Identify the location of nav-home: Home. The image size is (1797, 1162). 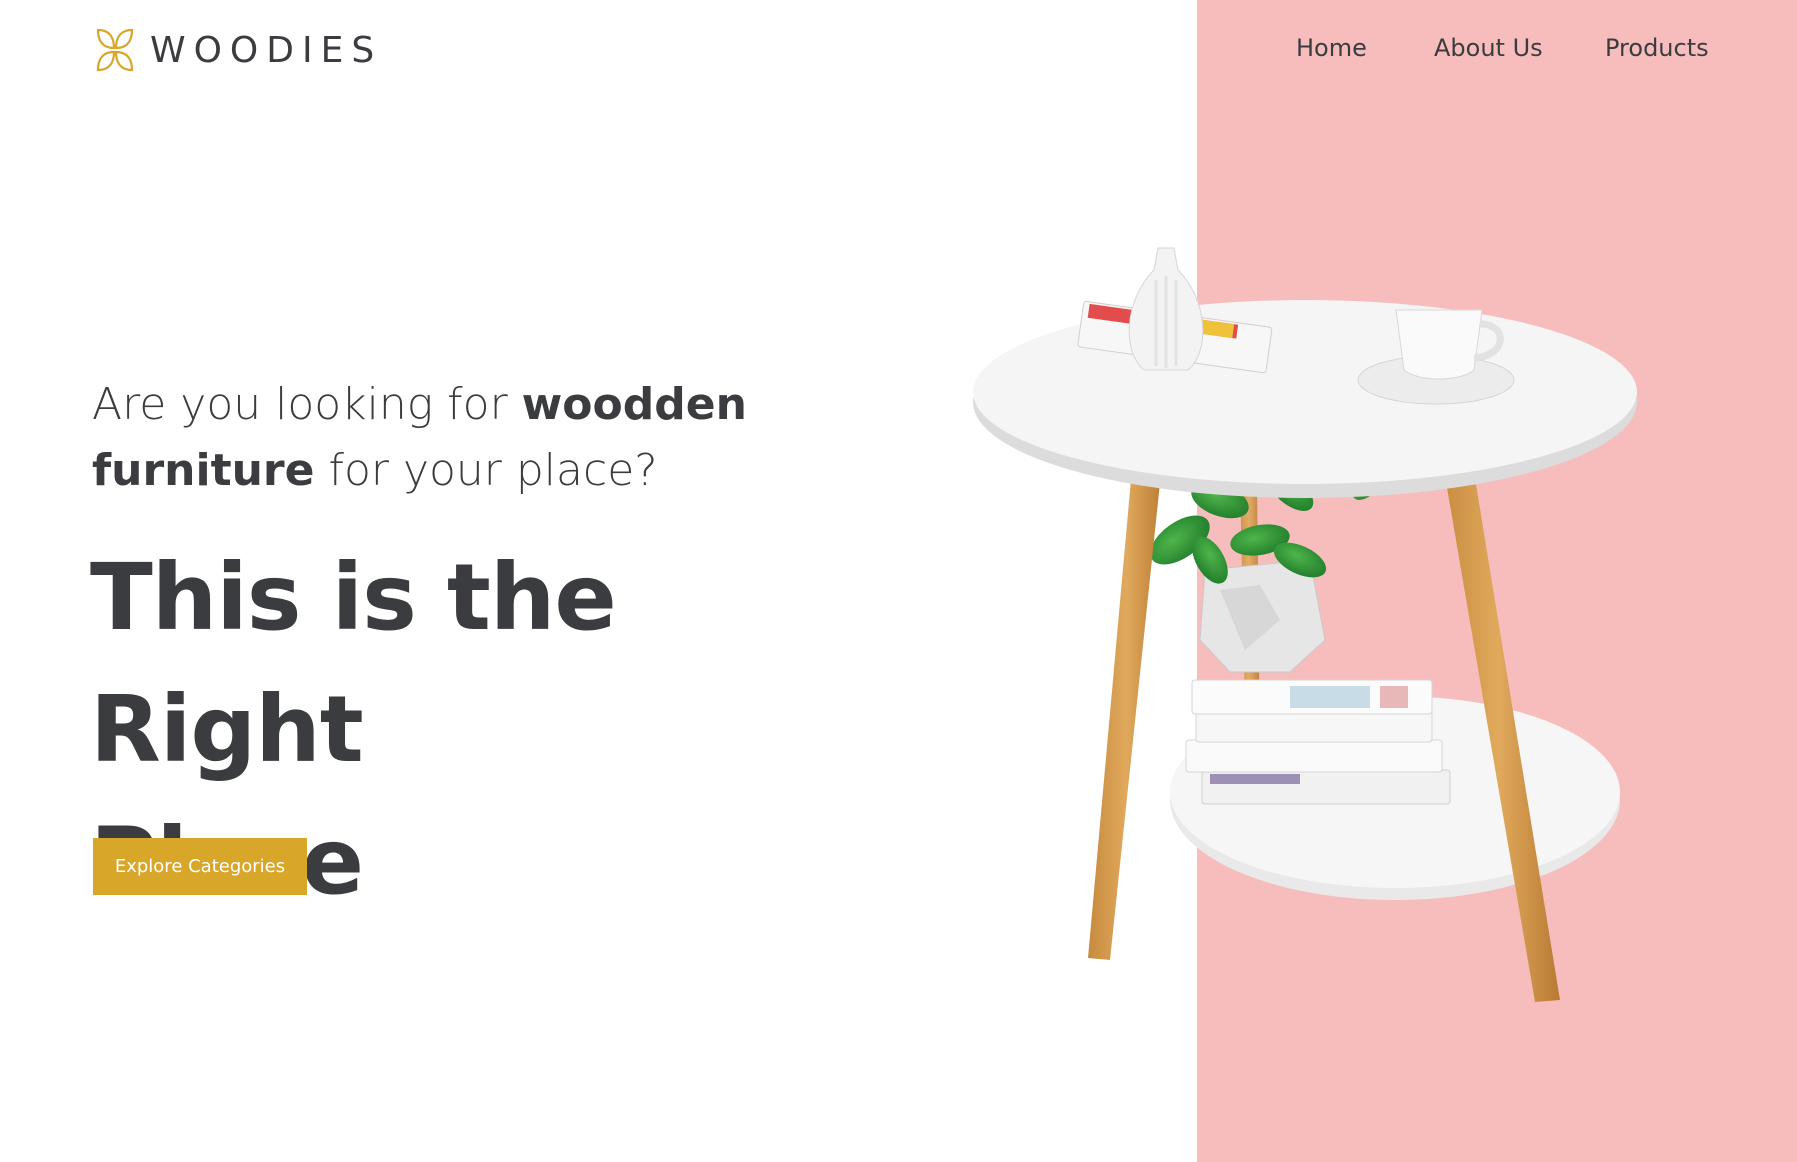
(1331, 48).